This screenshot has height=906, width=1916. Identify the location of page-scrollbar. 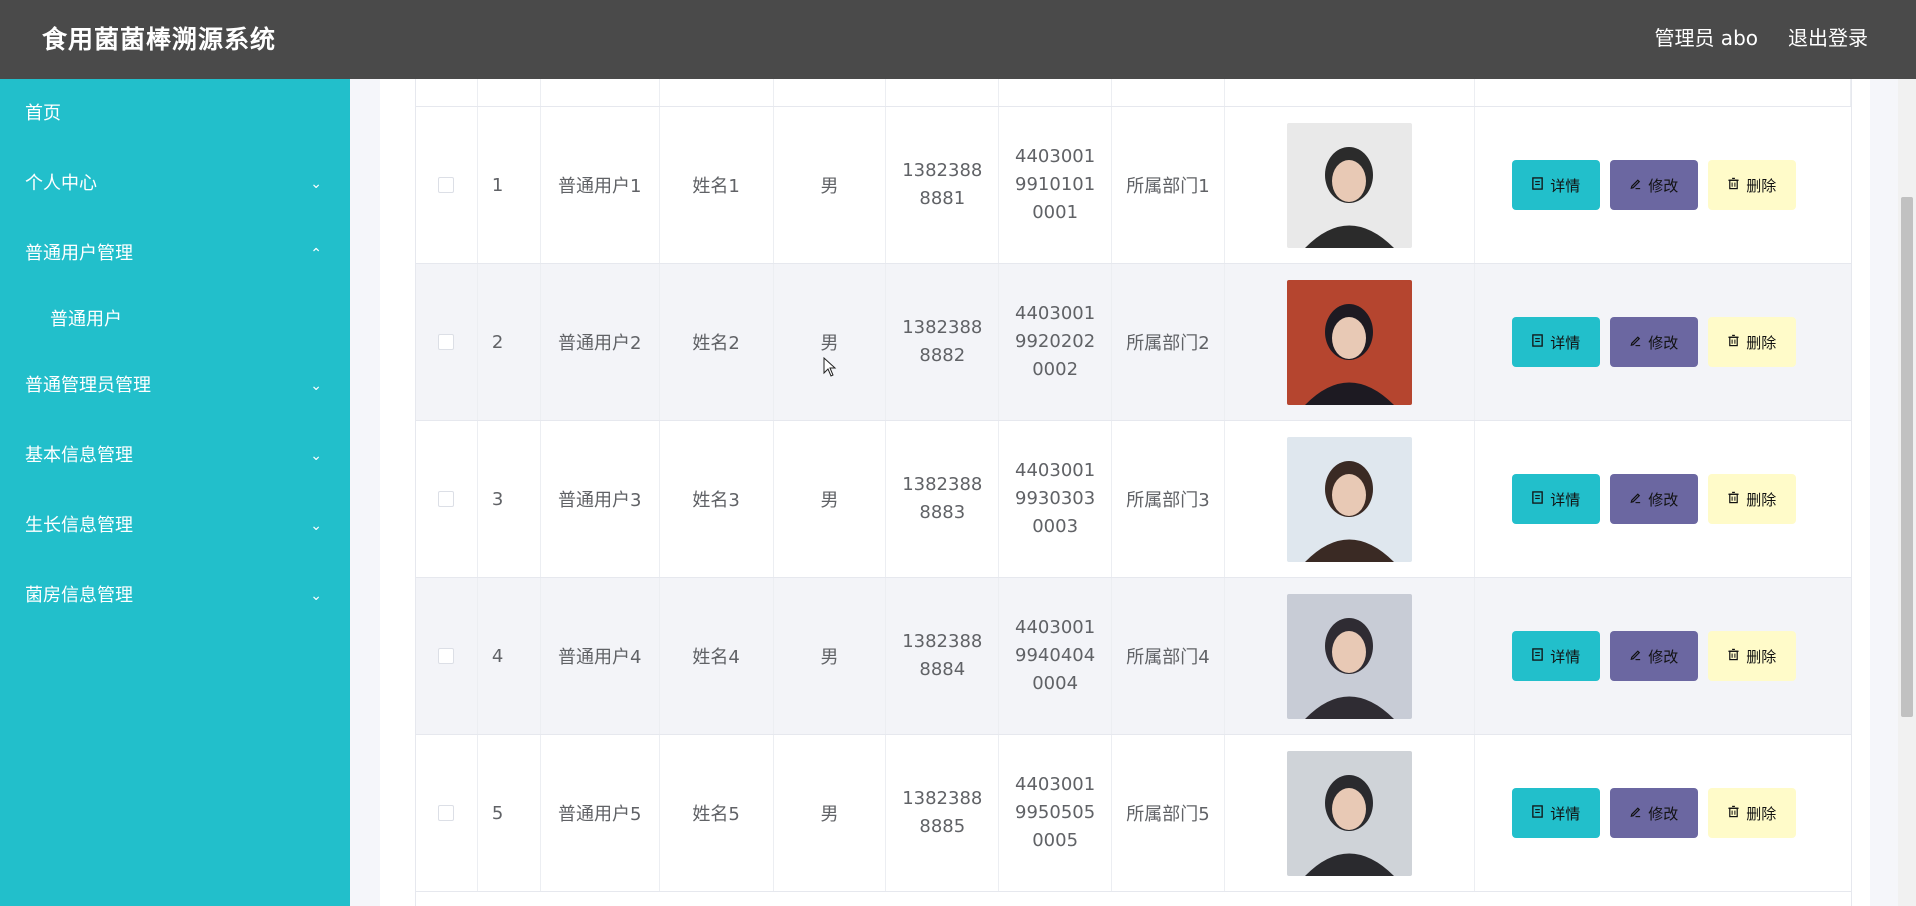
(1907, 492).